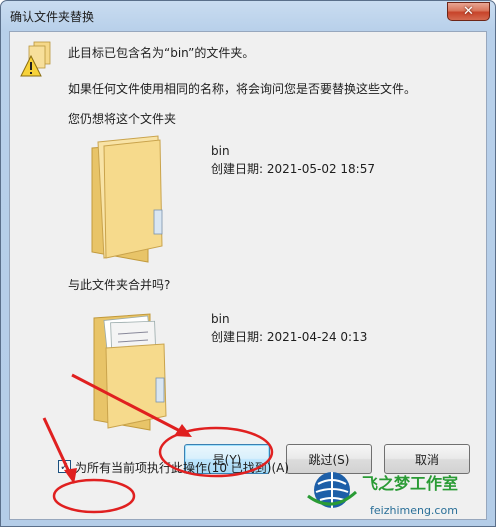  What do you see at coordinates (414, 510) in the screenshot?
I see `watermark-url: feizhimeng.com` at bounding box center [414, 510].